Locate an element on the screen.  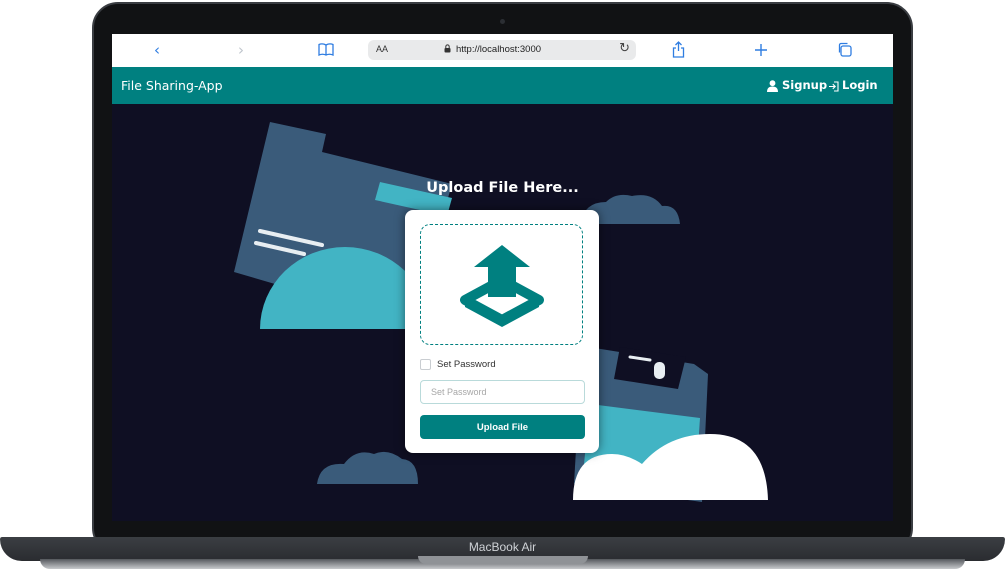
file-dropzone is located at coordinates (501, 284).